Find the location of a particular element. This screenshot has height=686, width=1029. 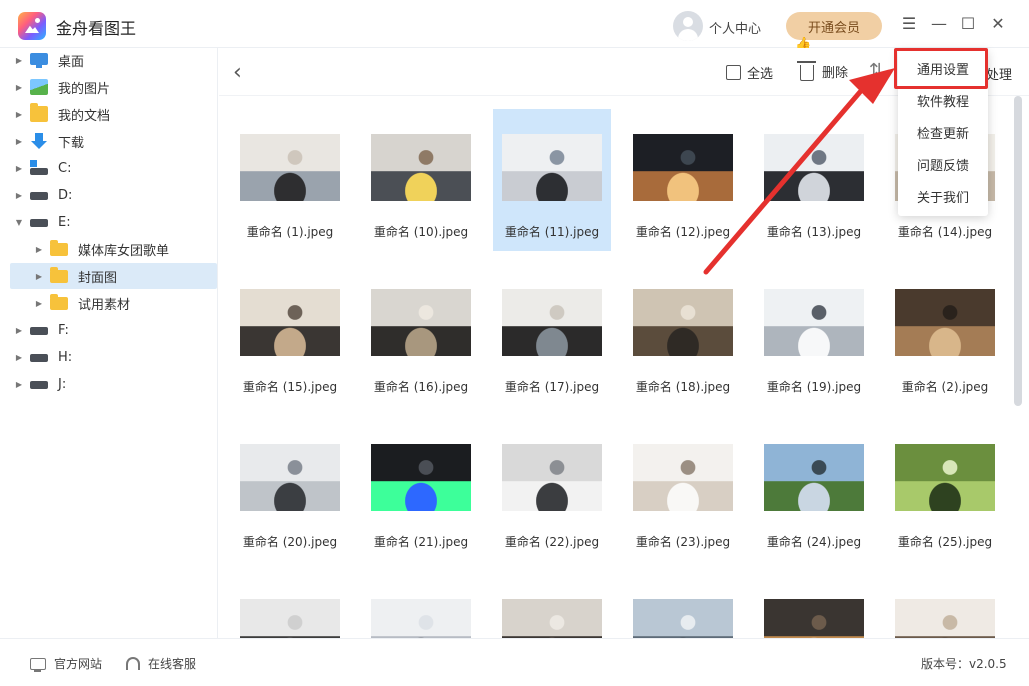

sidebar-item: ▶ C: is located at coordinates (113, 168).